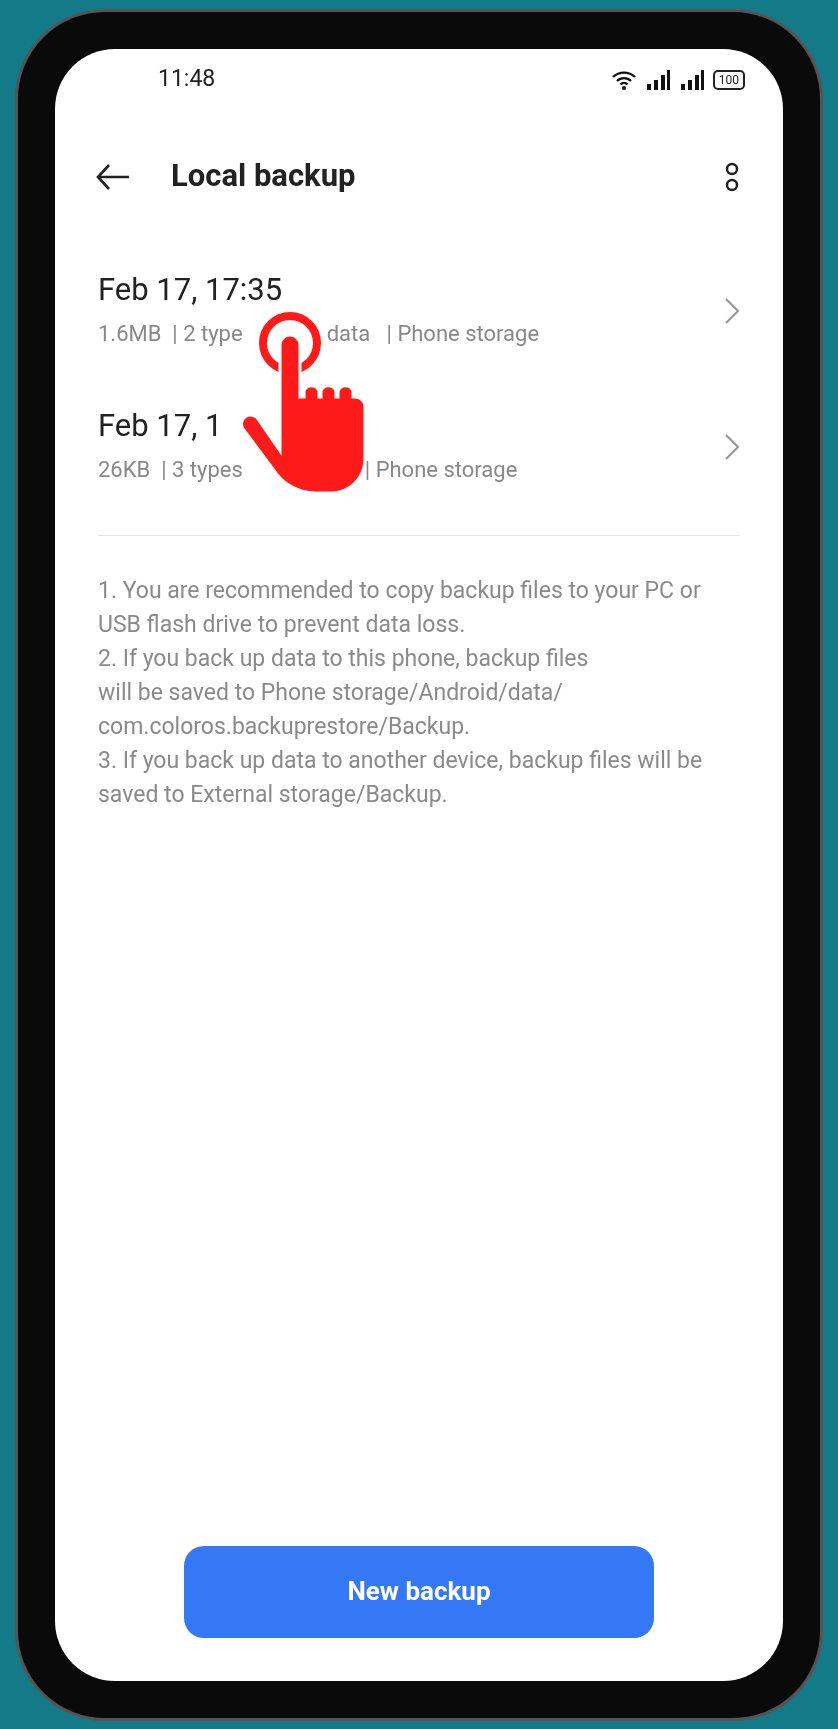  What do you see at coordinates (170, 470) in the screenshot?
I see `backup-details: 26KB | 3 types` at bounding box center [170, 470].